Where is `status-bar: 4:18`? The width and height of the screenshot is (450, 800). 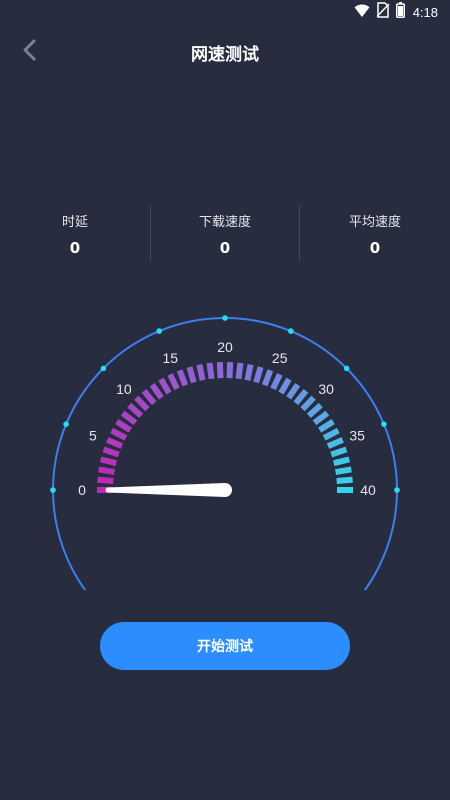 status-bar: 4:18 is located at coordinates (225, 12).